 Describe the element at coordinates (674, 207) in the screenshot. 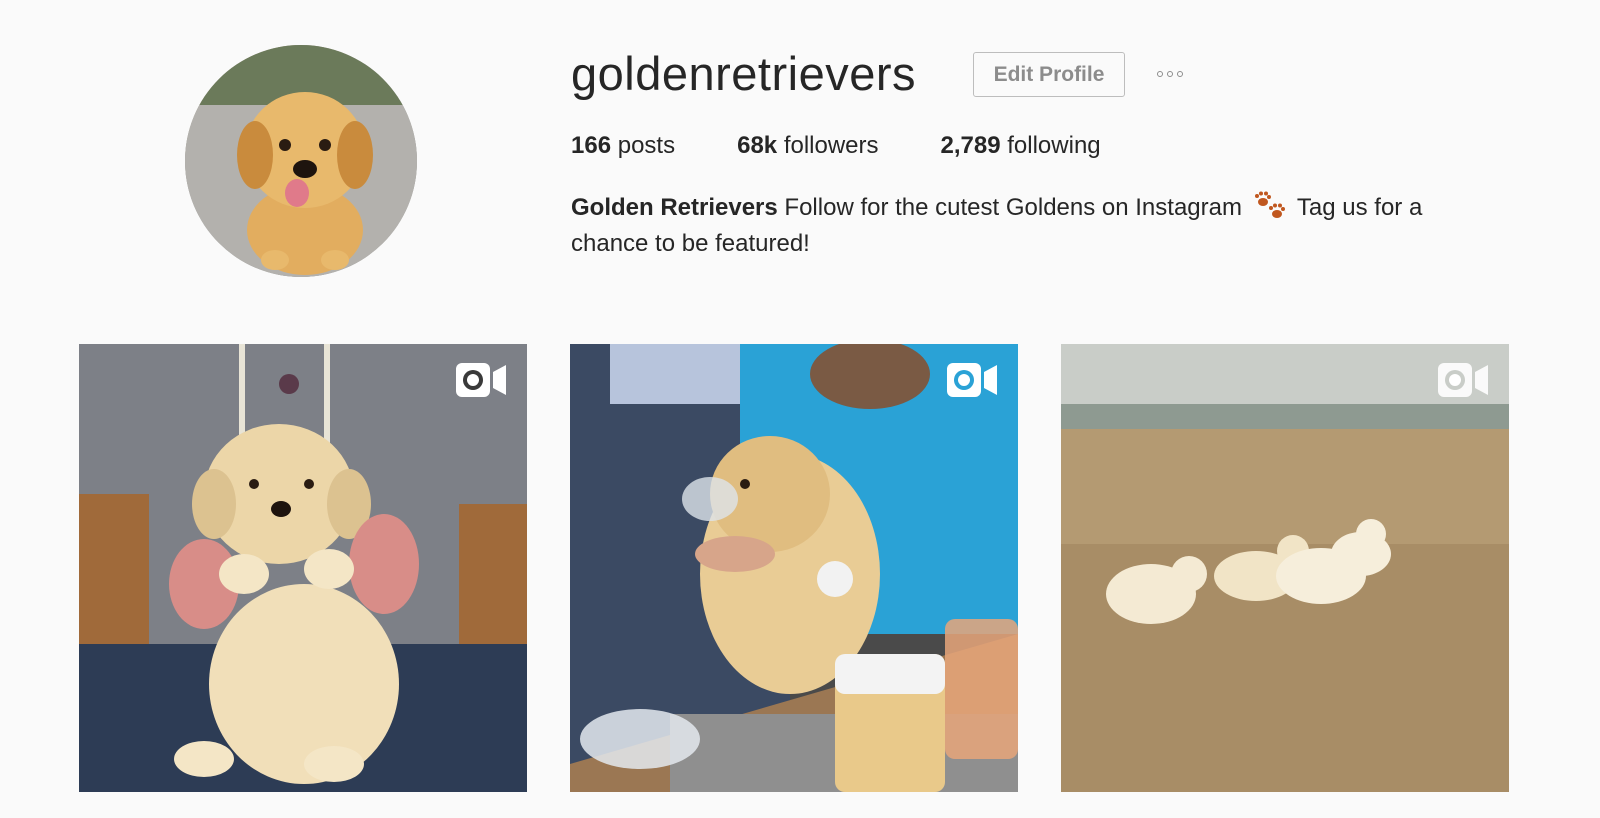

I see `bio-full-name: Golden Retrievers` at that location.